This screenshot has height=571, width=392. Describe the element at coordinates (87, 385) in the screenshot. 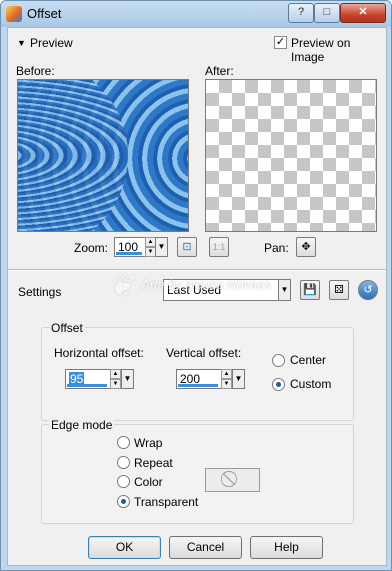

I see `horizontal-offset-underline` at that location.